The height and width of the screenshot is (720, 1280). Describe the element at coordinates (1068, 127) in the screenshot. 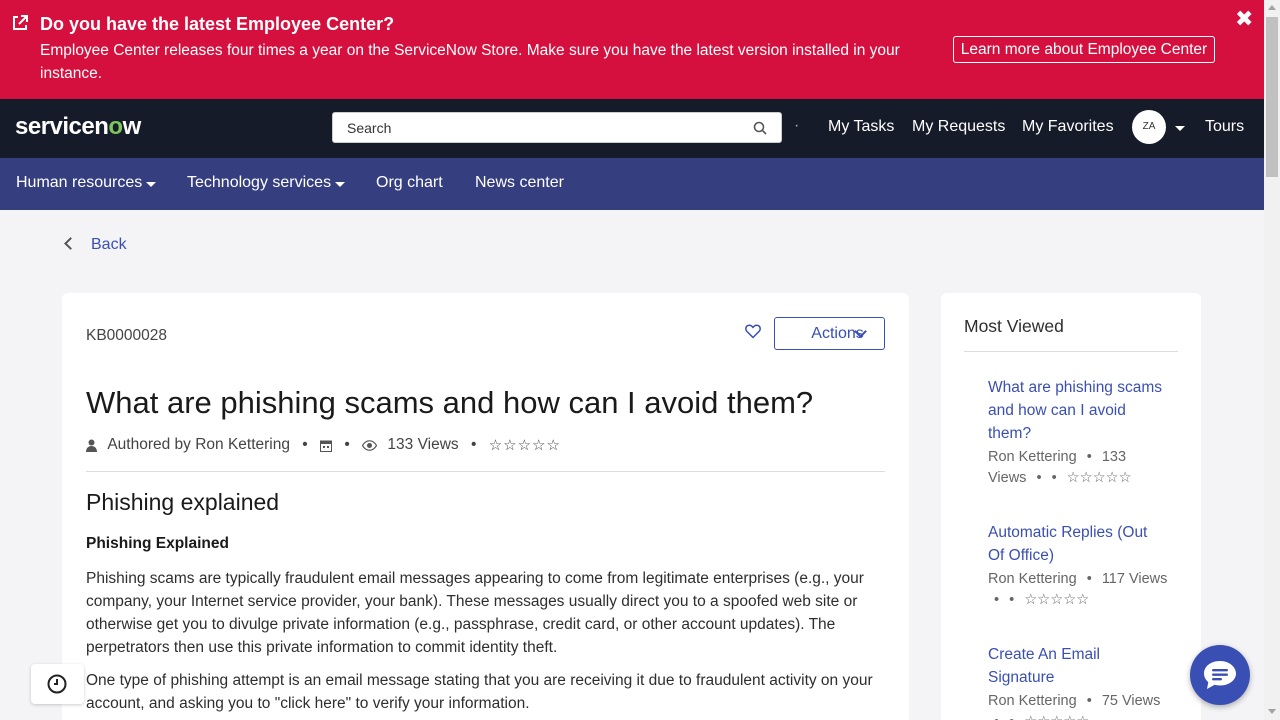

I see `nav-my-favorites: My Favorites` at that location.